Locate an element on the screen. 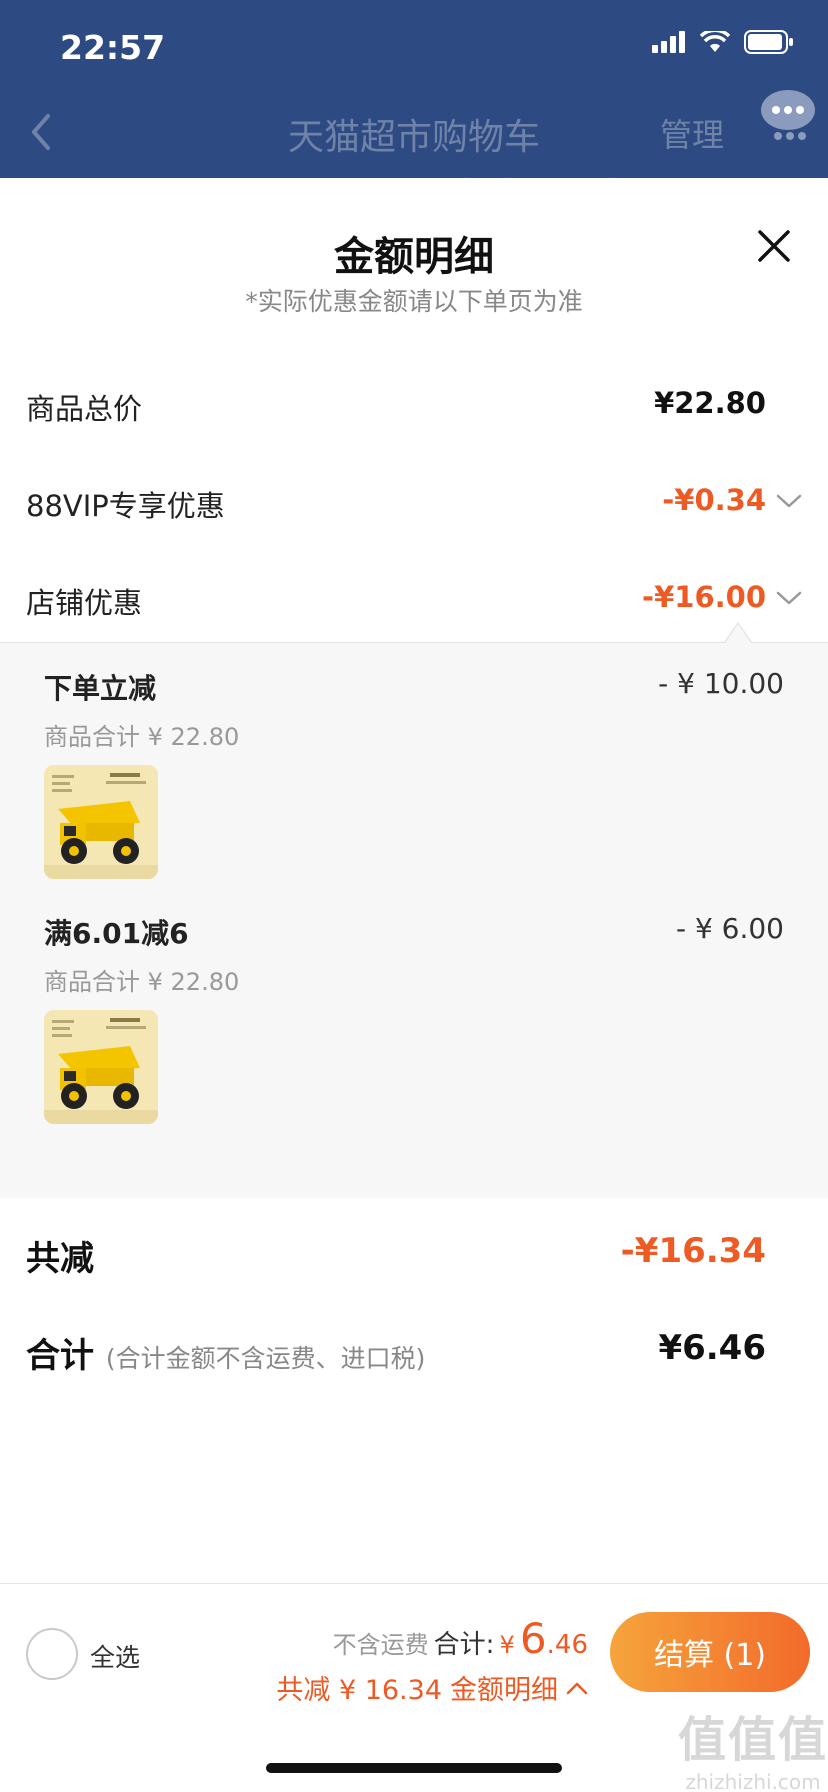 Image resolution: width=828 pixels, height=1792 pixels. header-bar: 22:57 天猫超市购物车 管理 is located at coordinates (414, 102).